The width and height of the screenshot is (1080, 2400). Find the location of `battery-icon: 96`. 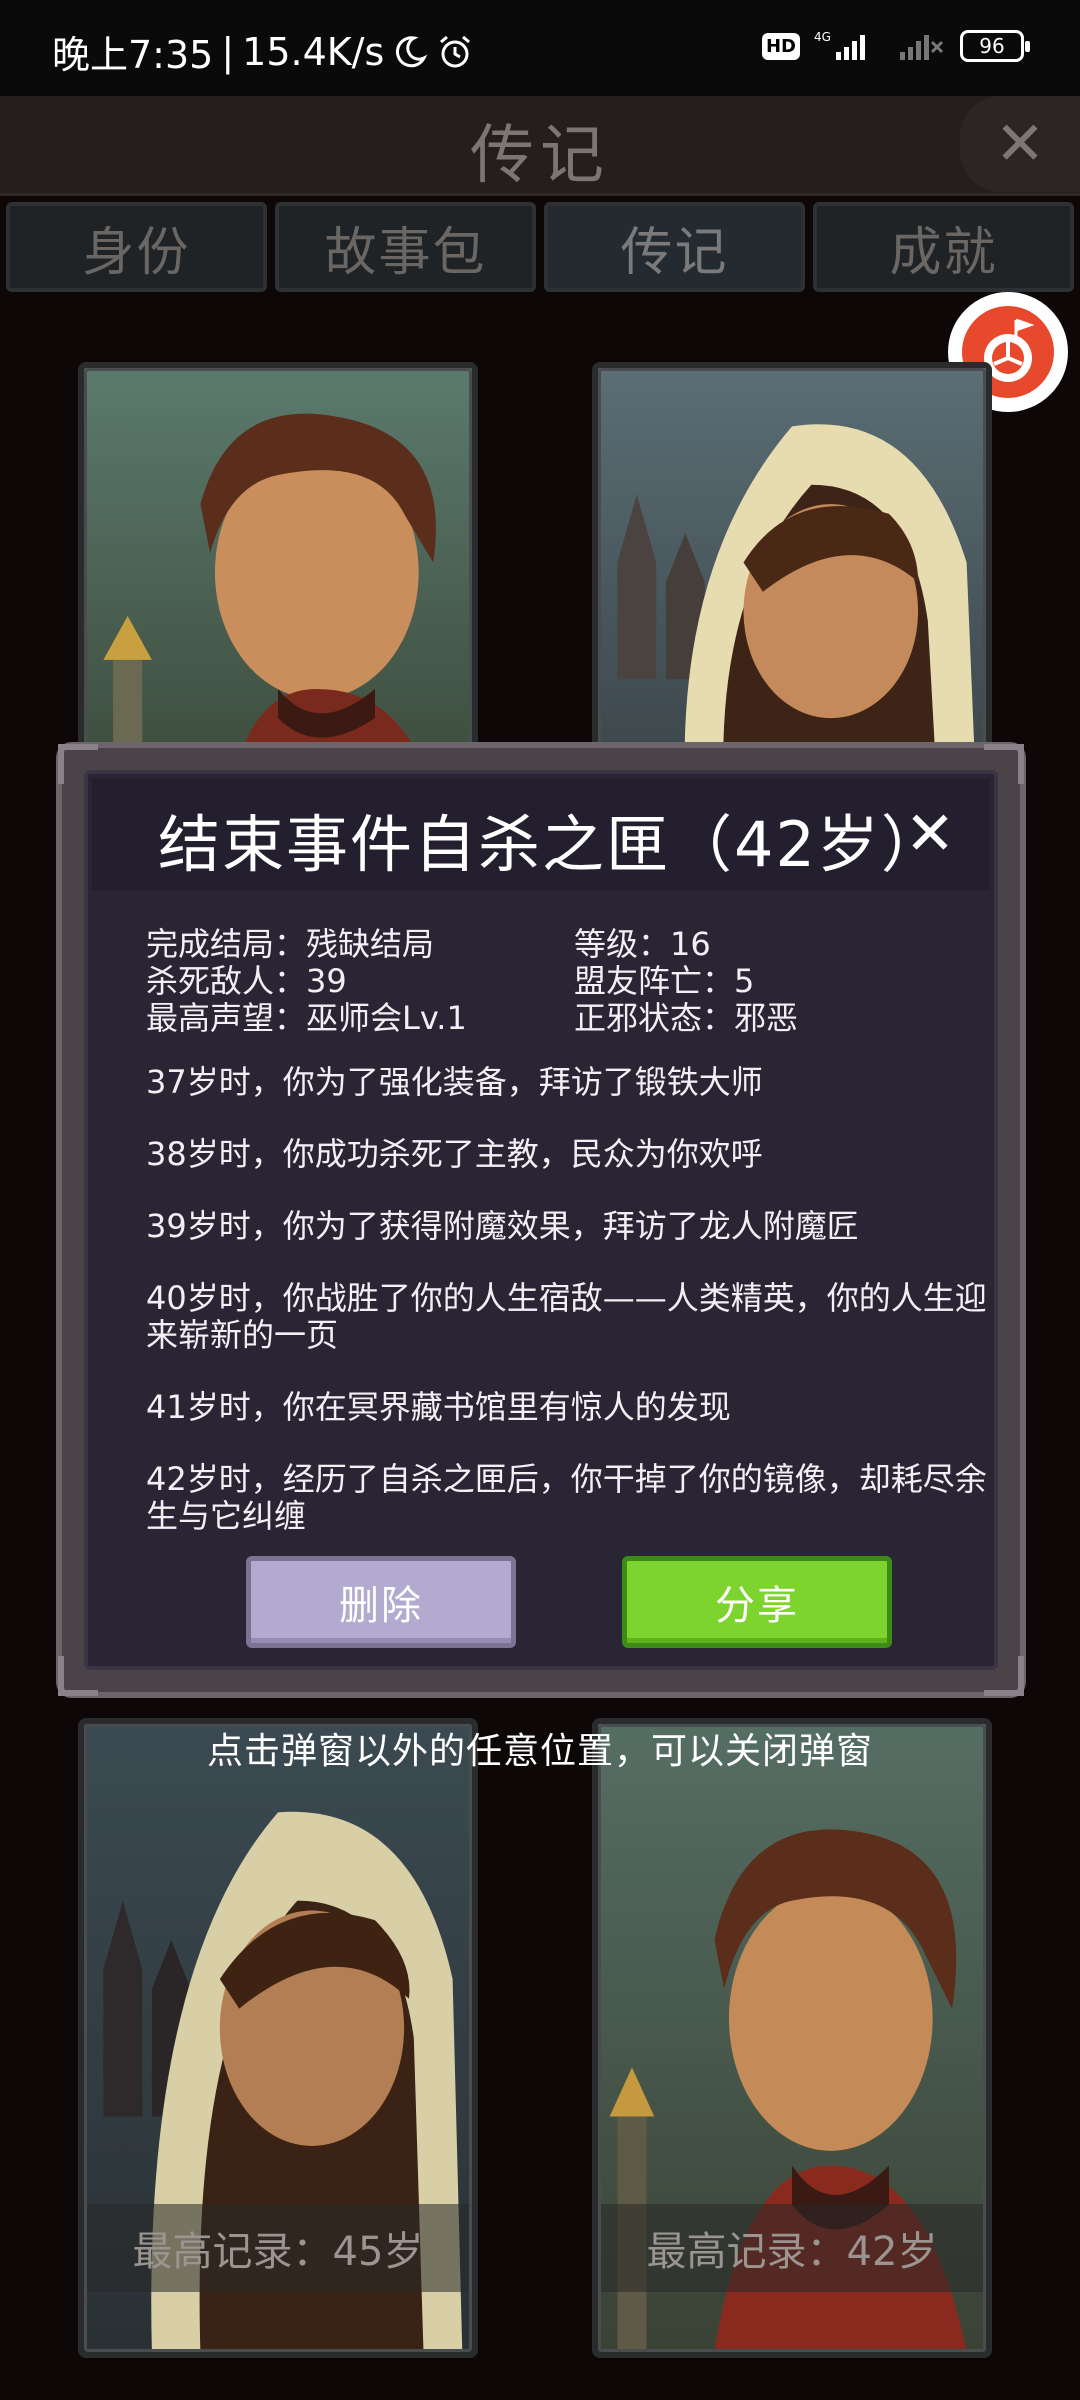

battery-icon: 96 is located at coordinates (995, 46).